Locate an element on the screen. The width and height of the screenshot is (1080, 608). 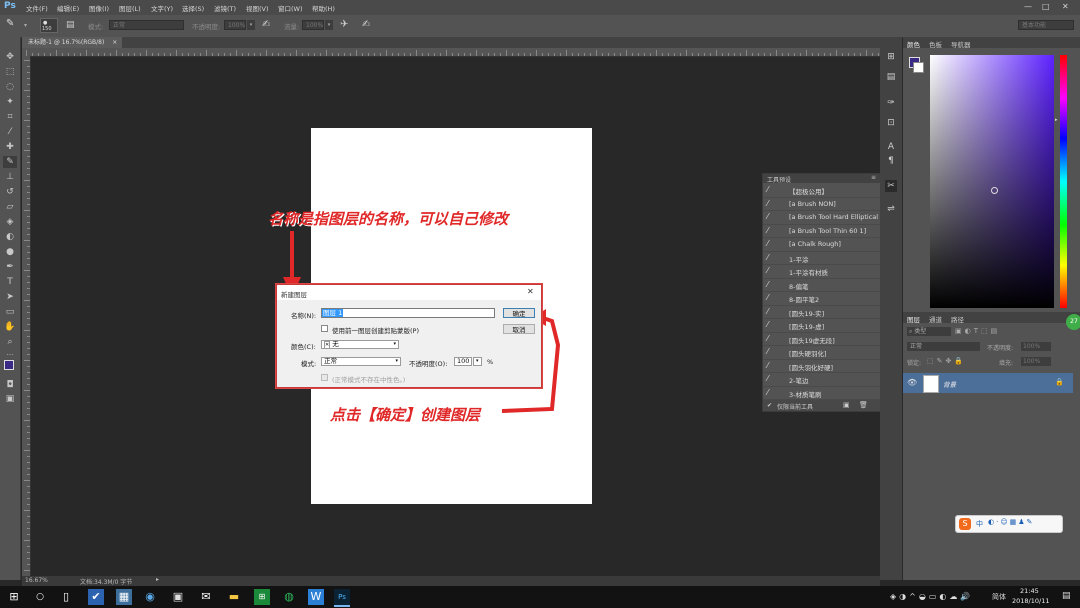
tab-swatches: 色板 is located at coordinates (935, 44).